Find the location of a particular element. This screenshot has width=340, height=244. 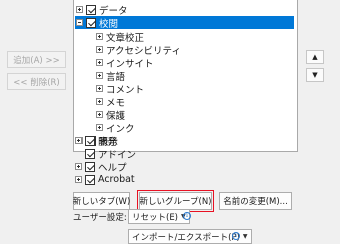

tree-item-label: Acrobat is located at coordinates (116, 179).